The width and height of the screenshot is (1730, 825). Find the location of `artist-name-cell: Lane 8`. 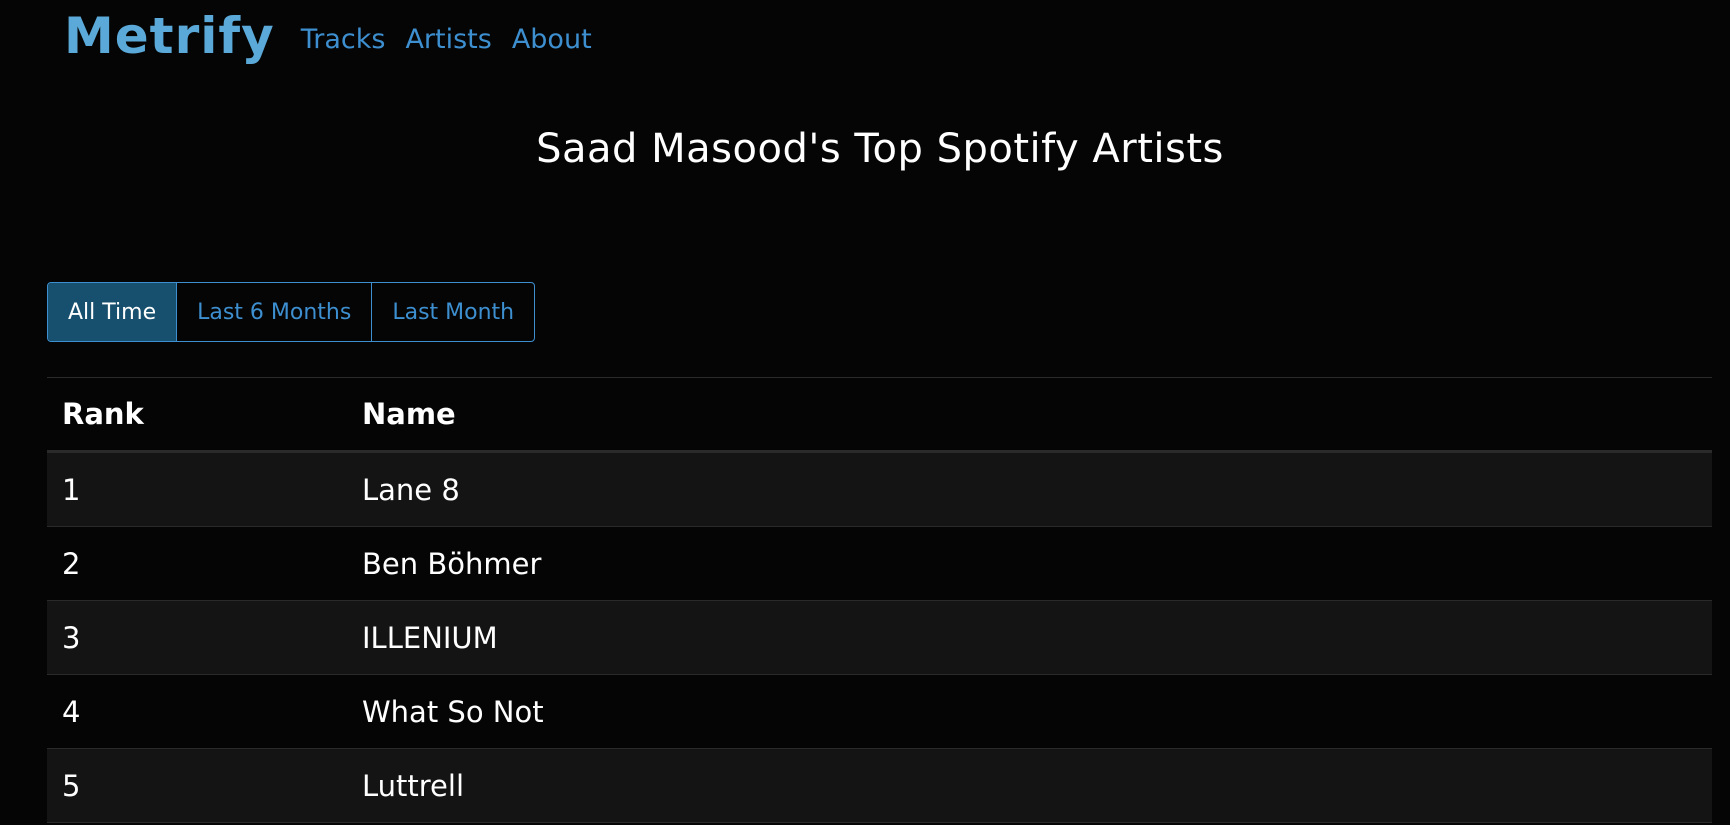

artist-name-cell: Lane 8 is located at coordinates (1029, 489).